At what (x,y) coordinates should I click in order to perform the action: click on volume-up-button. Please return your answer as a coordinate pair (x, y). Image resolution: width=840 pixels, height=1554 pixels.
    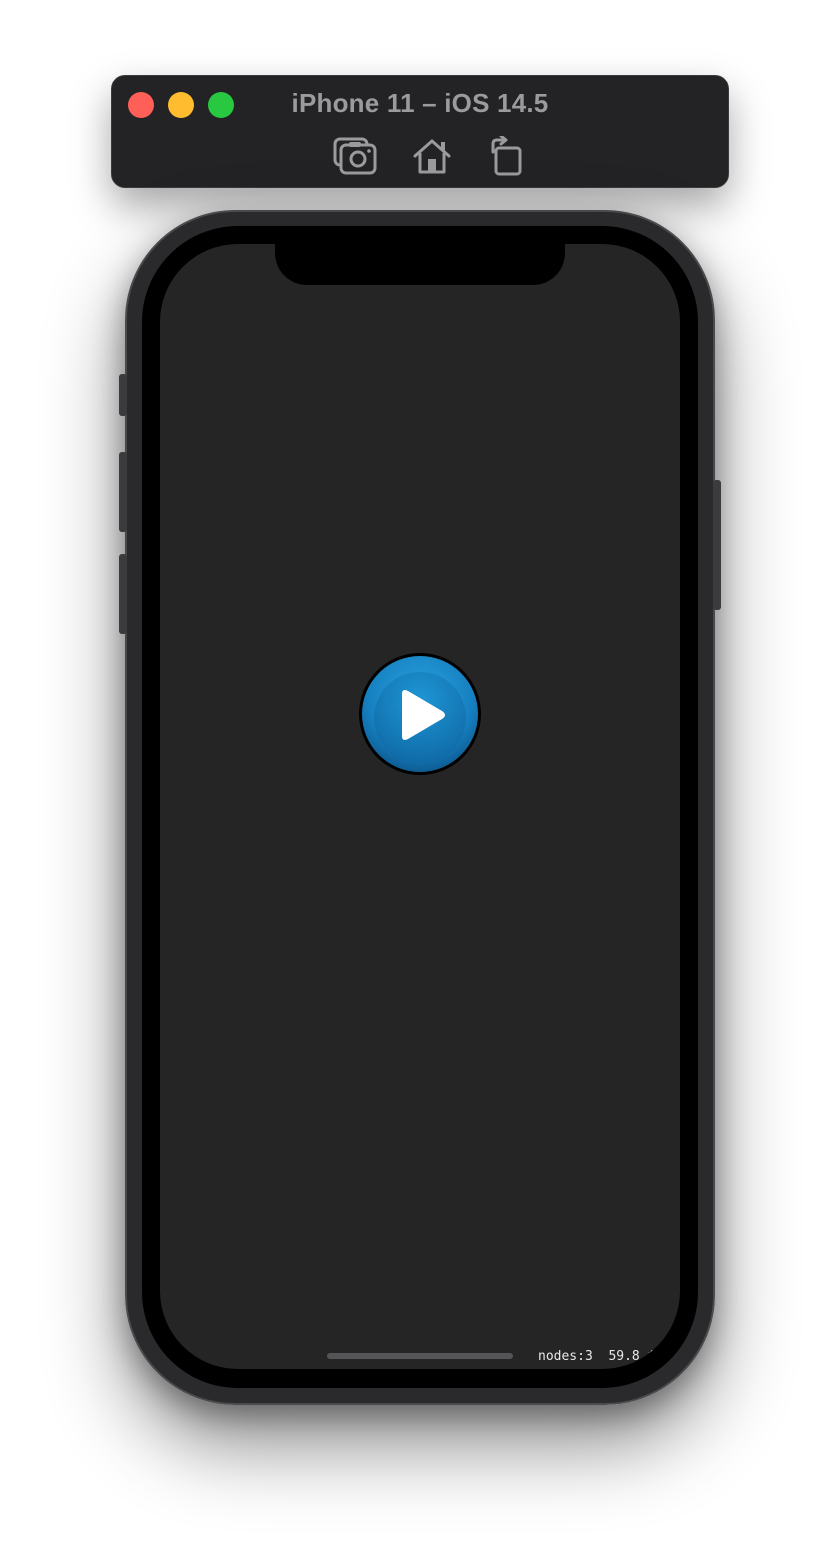
    Looking at the image, I should click on (123, 492).